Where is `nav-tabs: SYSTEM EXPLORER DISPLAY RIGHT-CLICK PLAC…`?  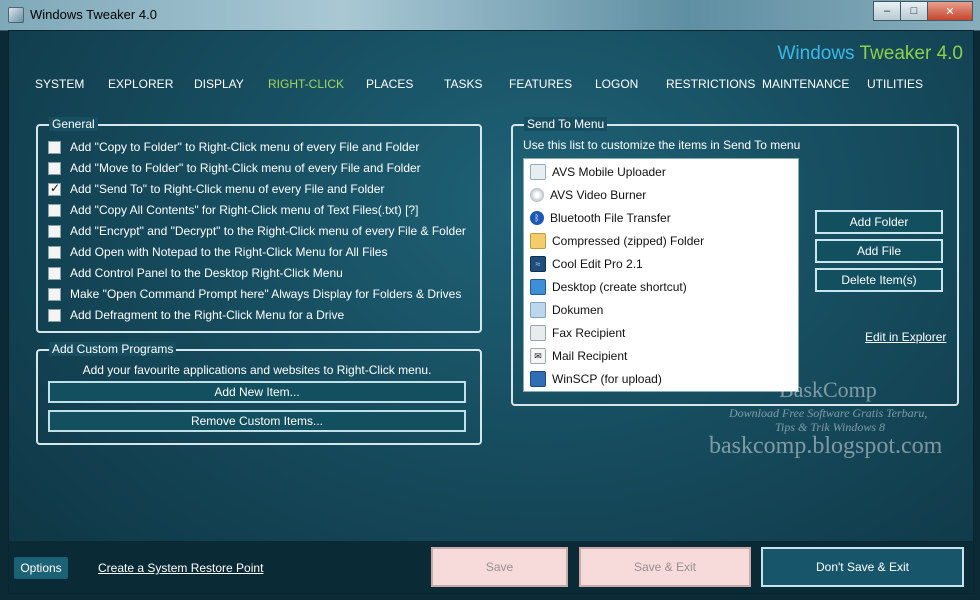 nav-tabs: SYSTEM EXPLORER DISPLAY RIGHT-CLICK PLAC… is located at coordinates (491, 85).